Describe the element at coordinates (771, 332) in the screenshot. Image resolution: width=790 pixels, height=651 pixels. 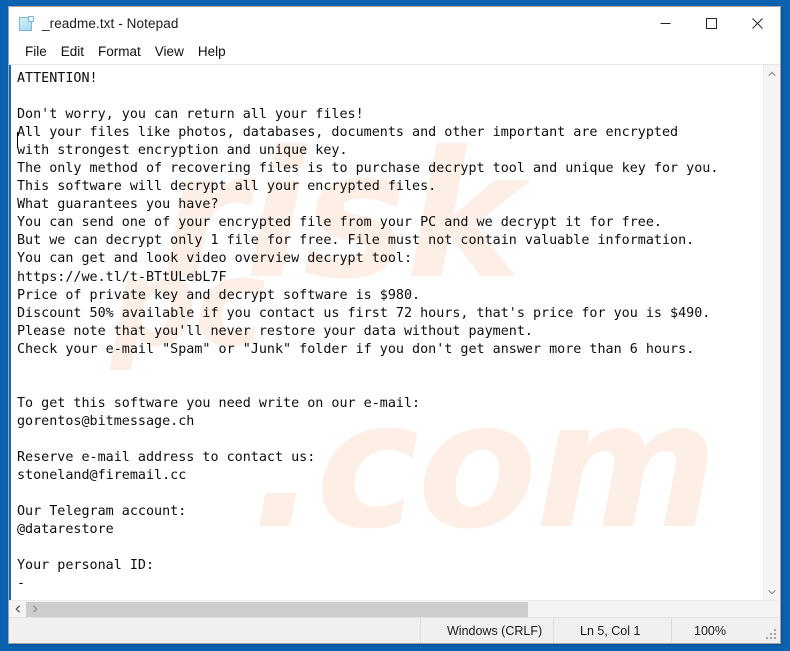
I see `vertical-scrollbar` at that location.